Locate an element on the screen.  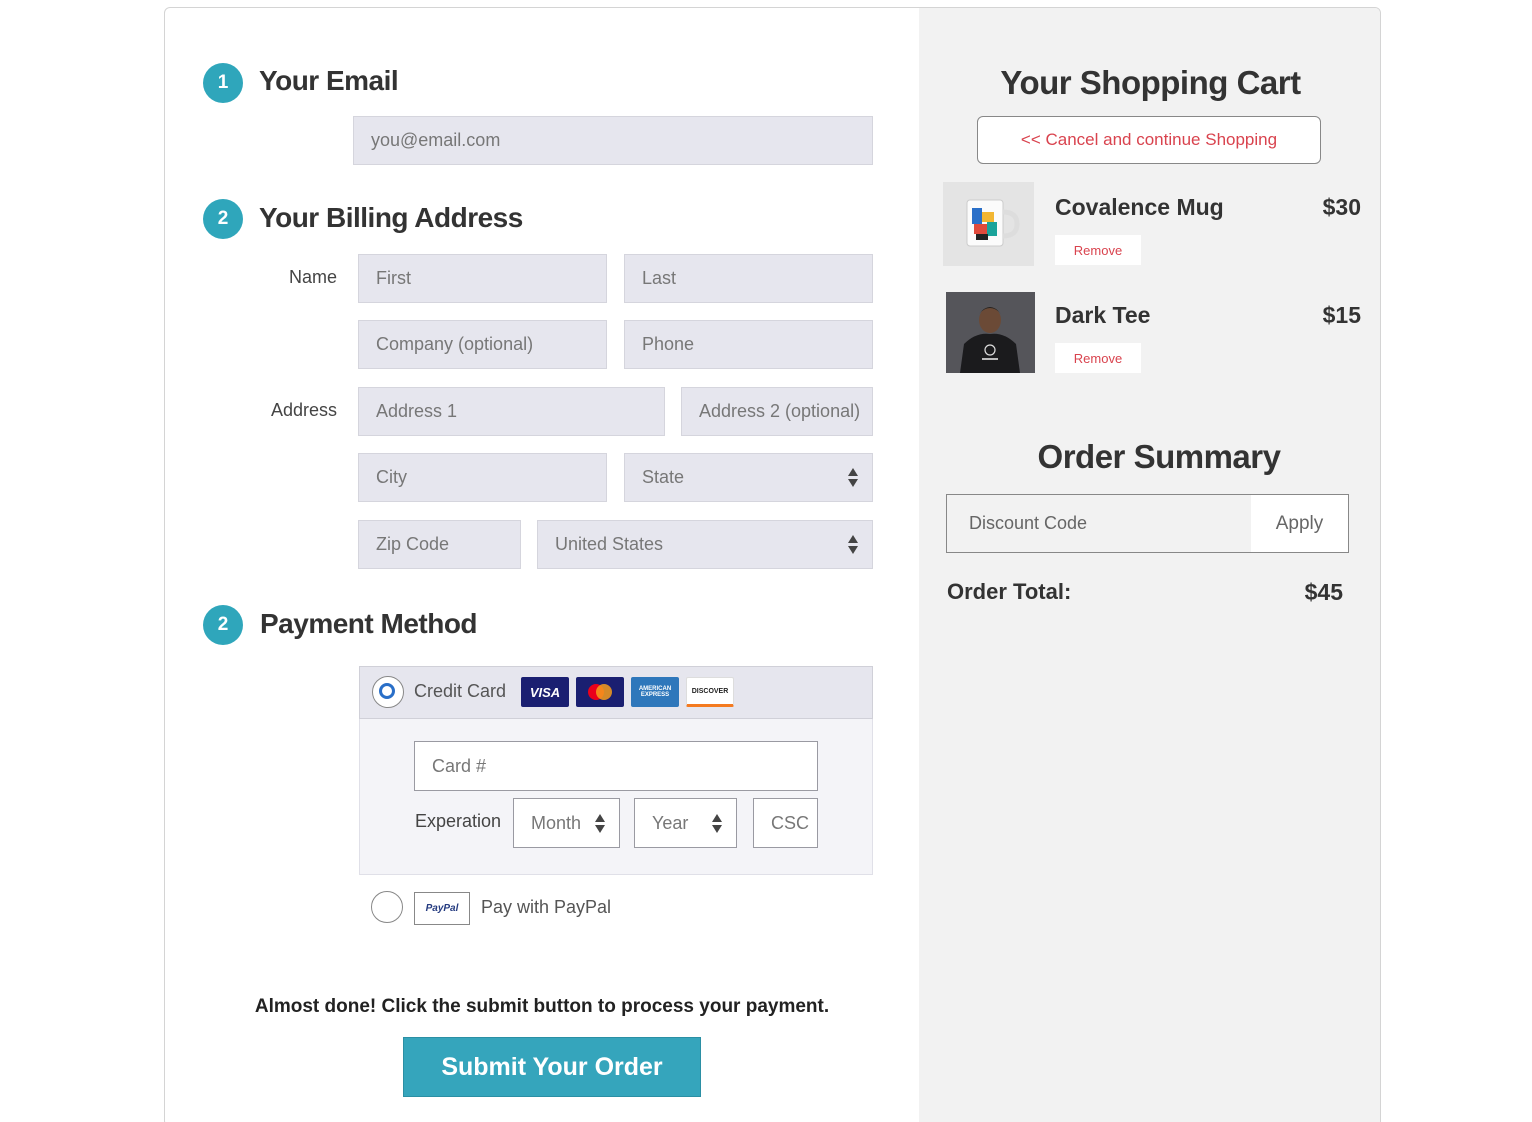
discount-code-input: Discount Code is located at coordinates (1099, 523).